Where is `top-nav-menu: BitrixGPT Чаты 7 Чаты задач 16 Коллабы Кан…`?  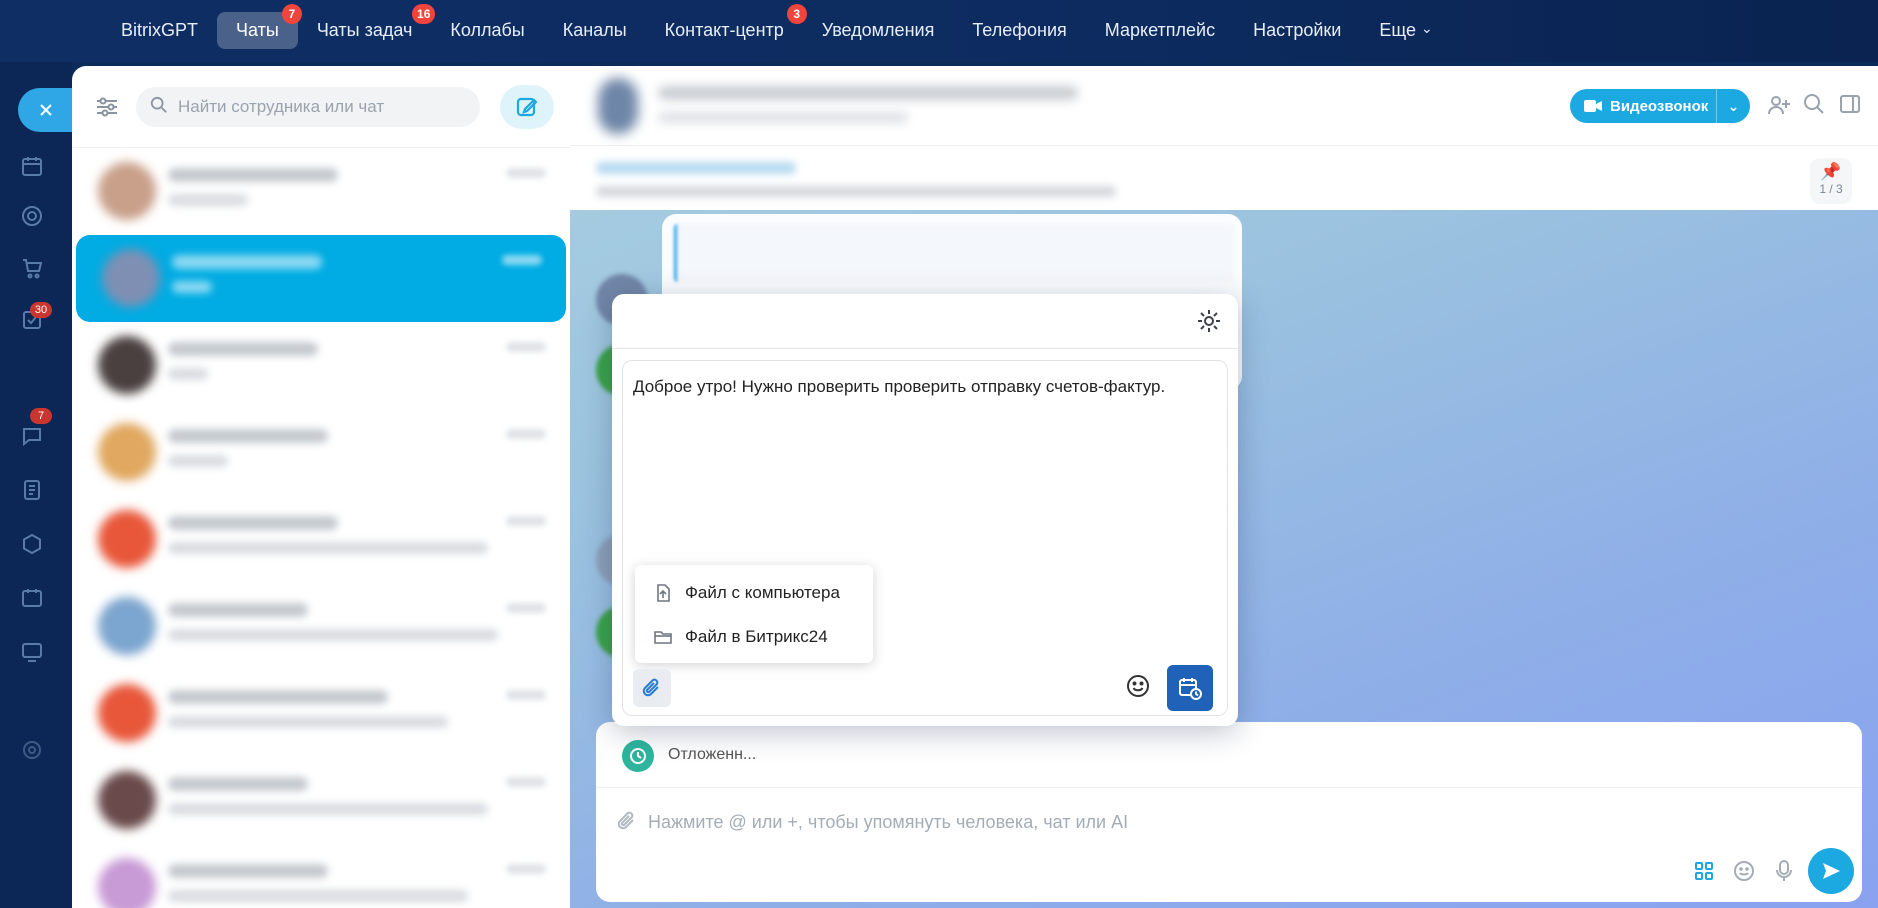
top-nav-menu: BitrixGPT Чаты 7 Чаты задач 16 Коллабы Кан… is located at coordinates (777, 26).